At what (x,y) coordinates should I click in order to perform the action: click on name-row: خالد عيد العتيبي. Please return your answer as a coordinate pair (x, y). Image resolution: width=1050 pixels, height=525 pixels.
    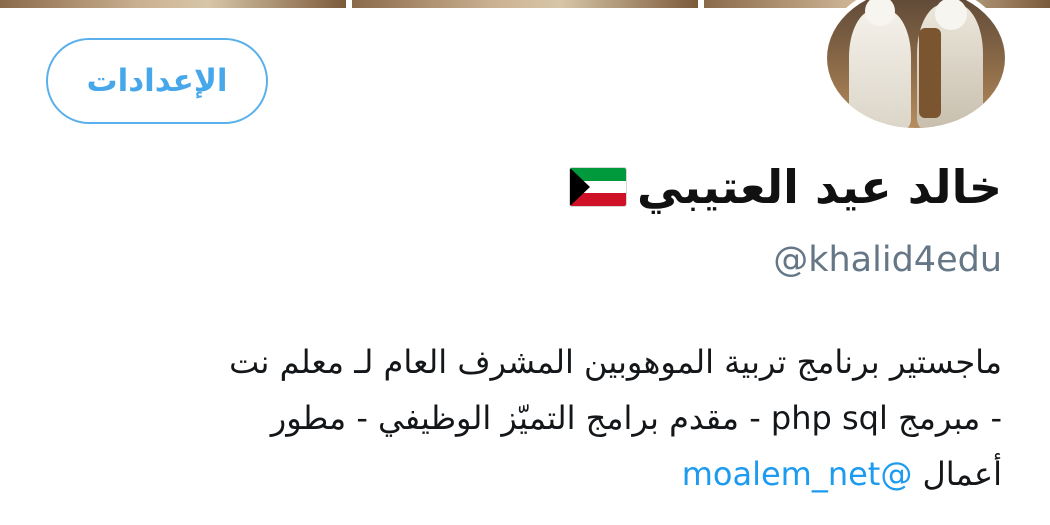
    Looking at the image, I should click on (785, 187).